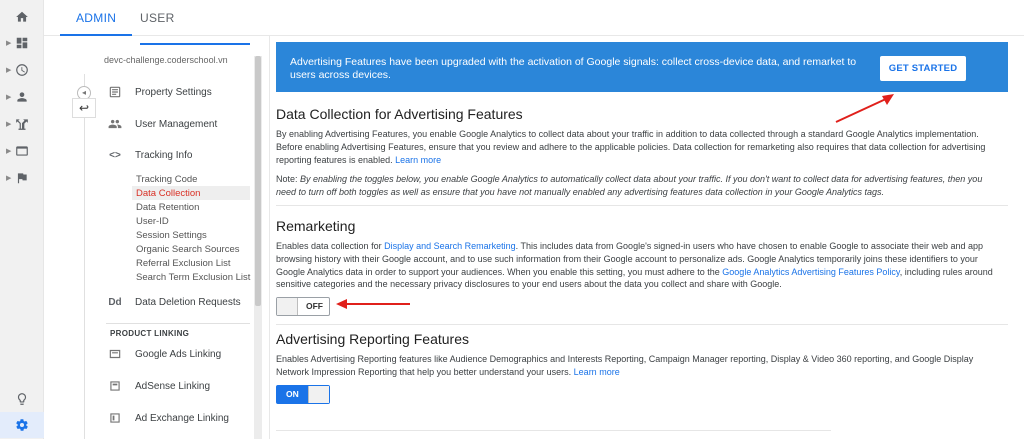 The height and width of the screenshot is (439, 1024). Describe the element at coordinates (22, 219) in the screenshot. I see `left-rail: ▶ ▶ ▶ ▶ ▶ ▶` at that location.